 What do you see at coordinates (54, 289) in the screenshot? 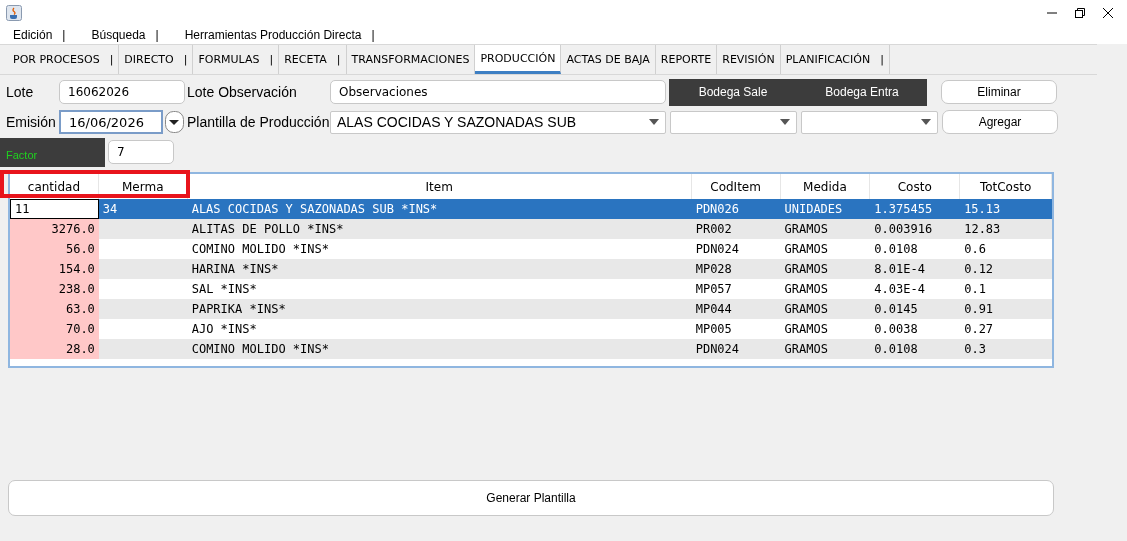
I see `table-cell: 238.0` at bounding box center [54, 289].